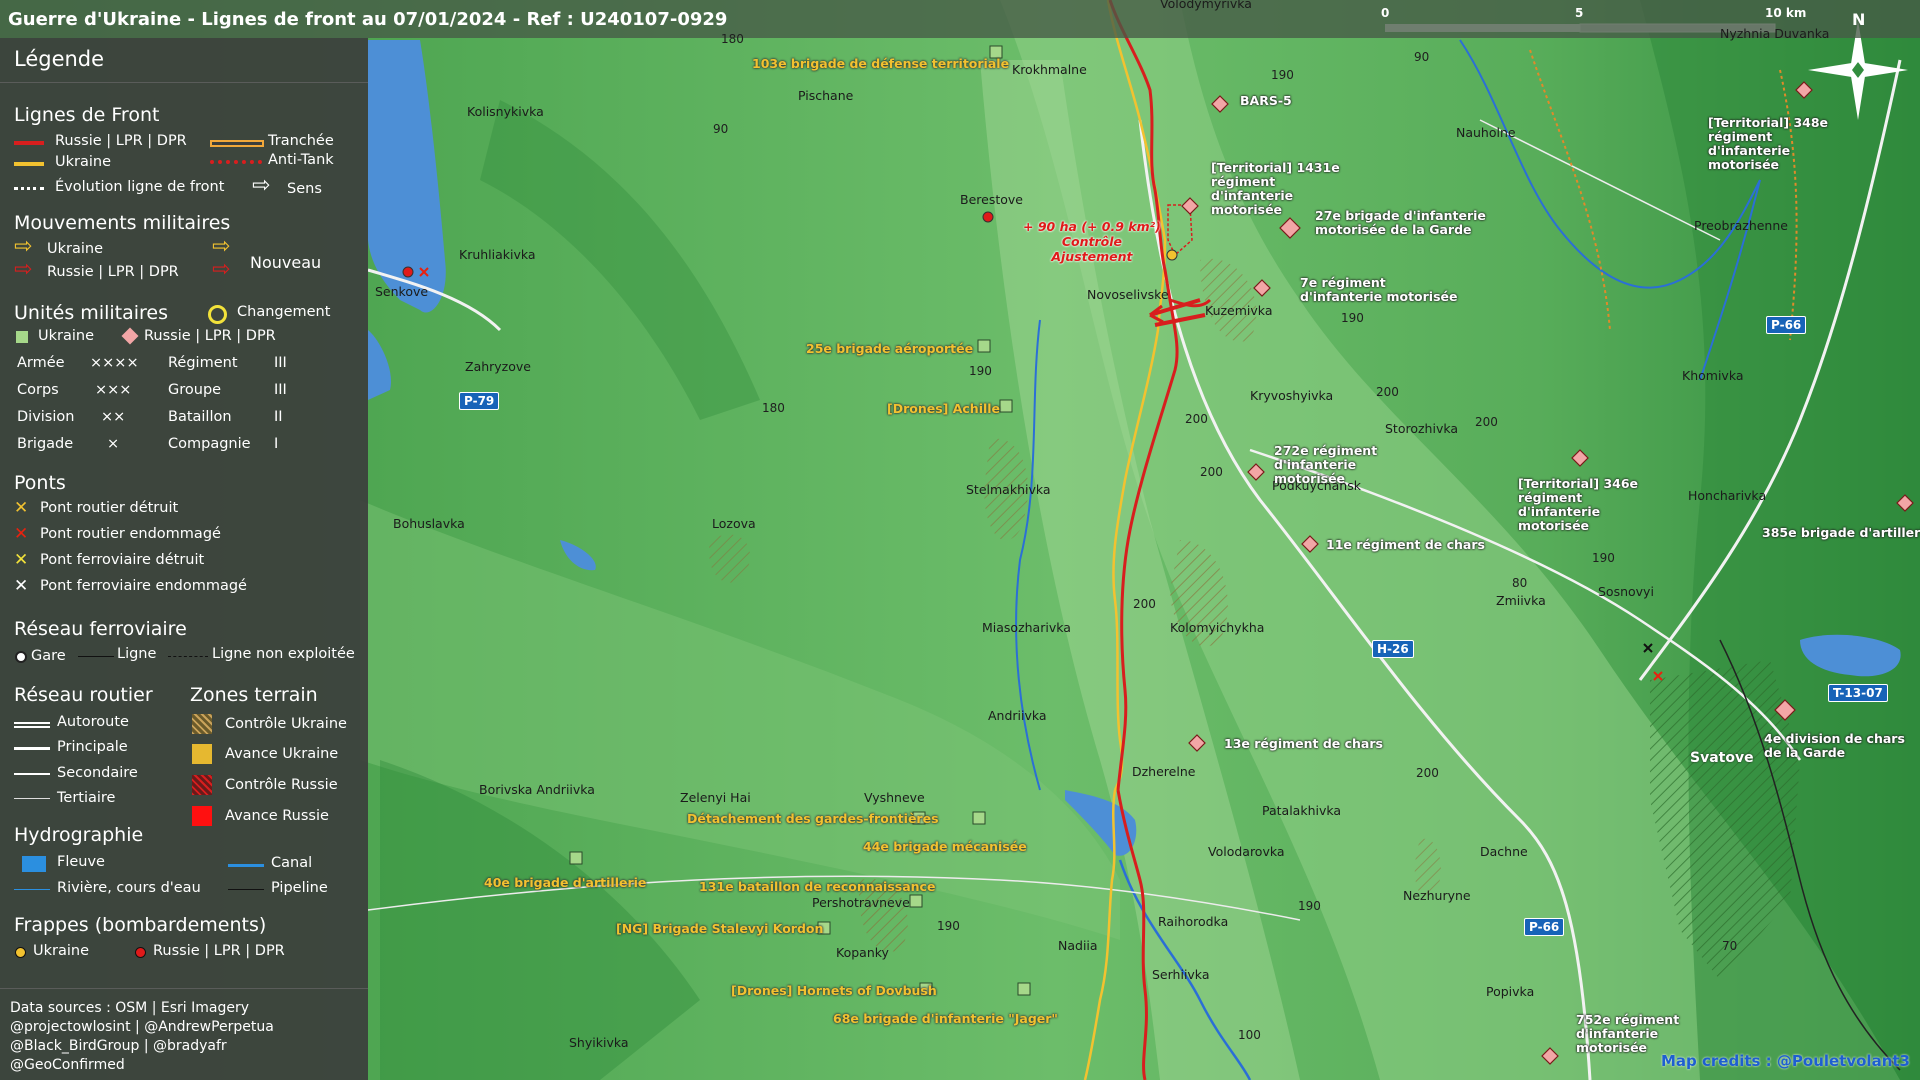 The image size is (1920, 1080). What do you see at coordinates (813, 818) in the screenshot?
I see `ukraine-unit-label: Détachement des gardes-frontières` at bounding box center [813, 818].